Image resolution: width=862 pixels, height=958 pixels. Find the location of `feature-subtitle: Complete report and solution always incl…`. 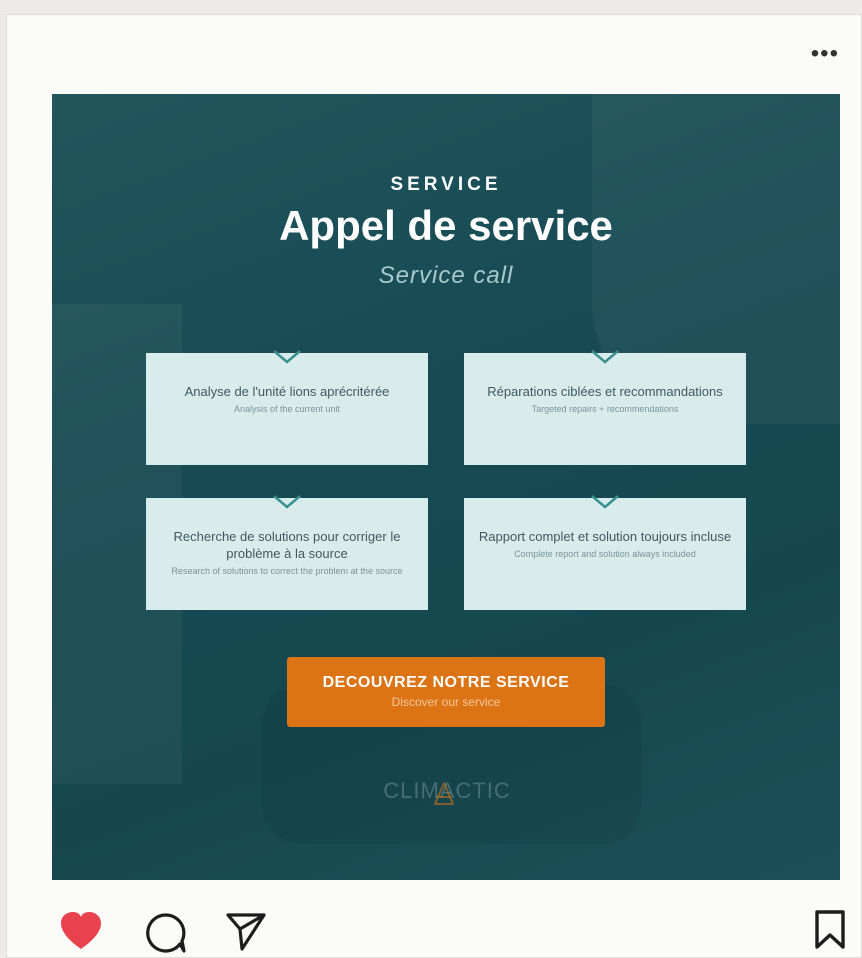

feature-subtitle: Complete report and solution always incl… is located at coordinates (605, 554).